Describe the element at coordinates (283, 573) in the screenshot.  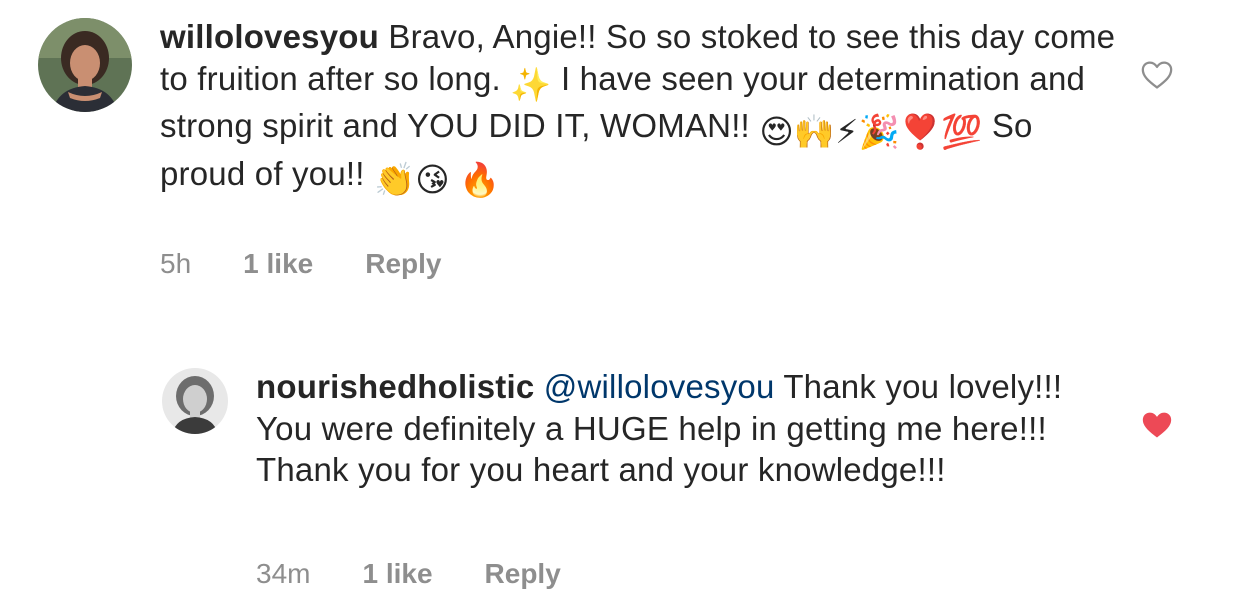
I see `comment-time: 34m` at that location.